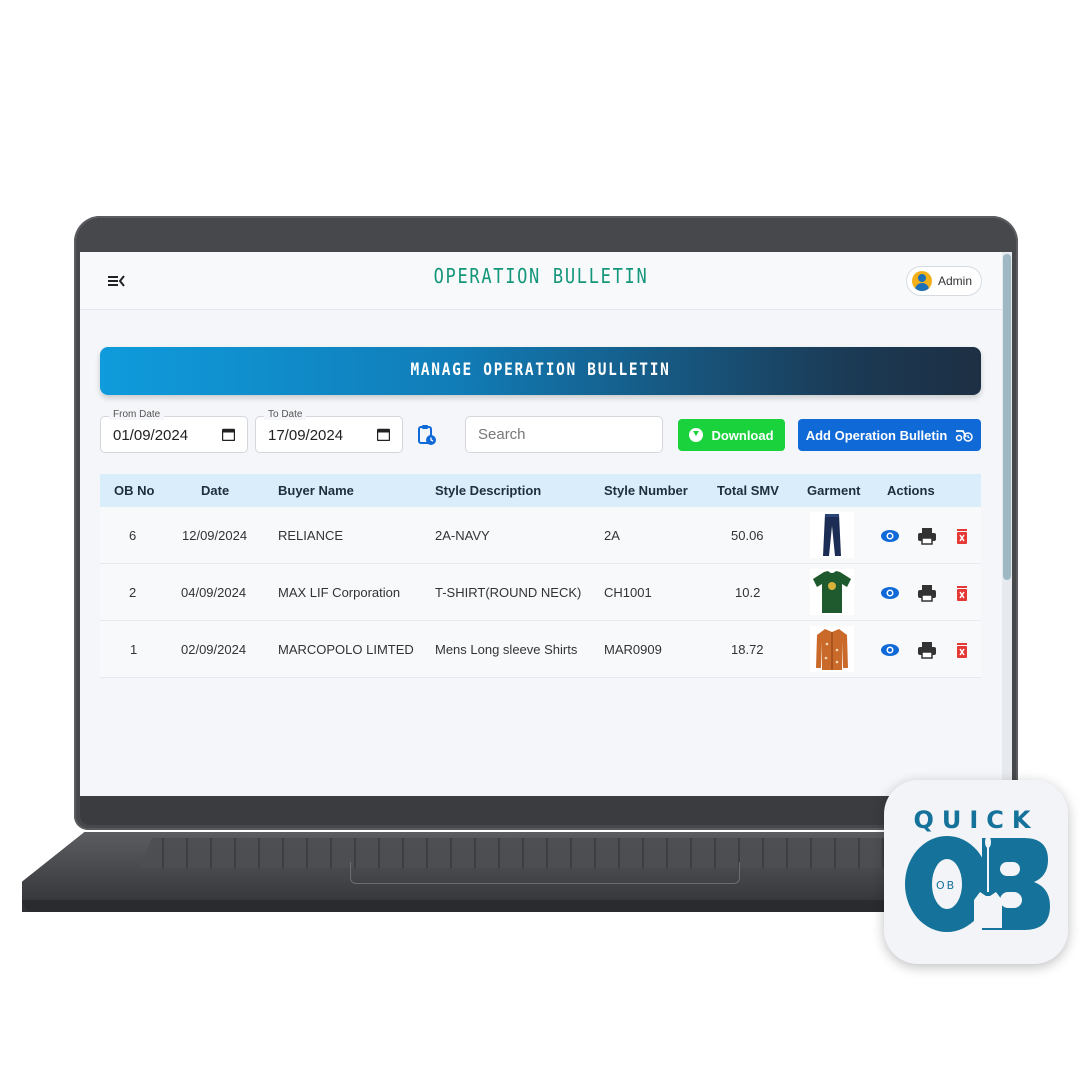 This screenshot has width=1080, height=1080. I want to click on quickob-logo-badge: QUICK OB, so click(976, 872).